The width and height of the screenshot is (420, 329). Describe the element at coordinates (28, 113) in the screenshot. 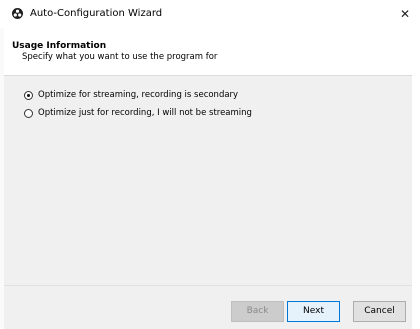

I see `radio-recording` at that location.